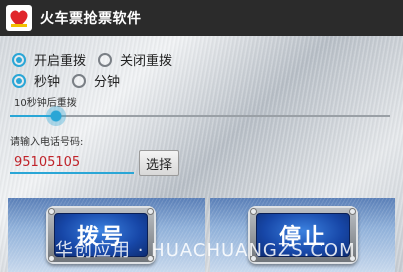  Describe the element at coordinates (107, 80) in the screenshot. I see `unit-minutes-label: 分钟` at that location.